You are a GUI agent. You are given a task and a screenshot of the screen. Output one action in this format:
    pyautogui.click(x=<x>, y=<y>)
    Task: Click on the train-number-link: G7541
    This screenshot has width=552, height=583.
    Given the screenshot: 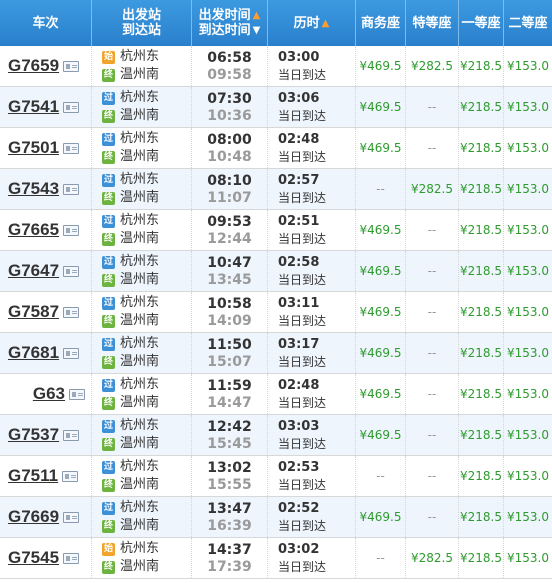 What is the action you would take?
    pyautogui.click(x=33, y=107)
    